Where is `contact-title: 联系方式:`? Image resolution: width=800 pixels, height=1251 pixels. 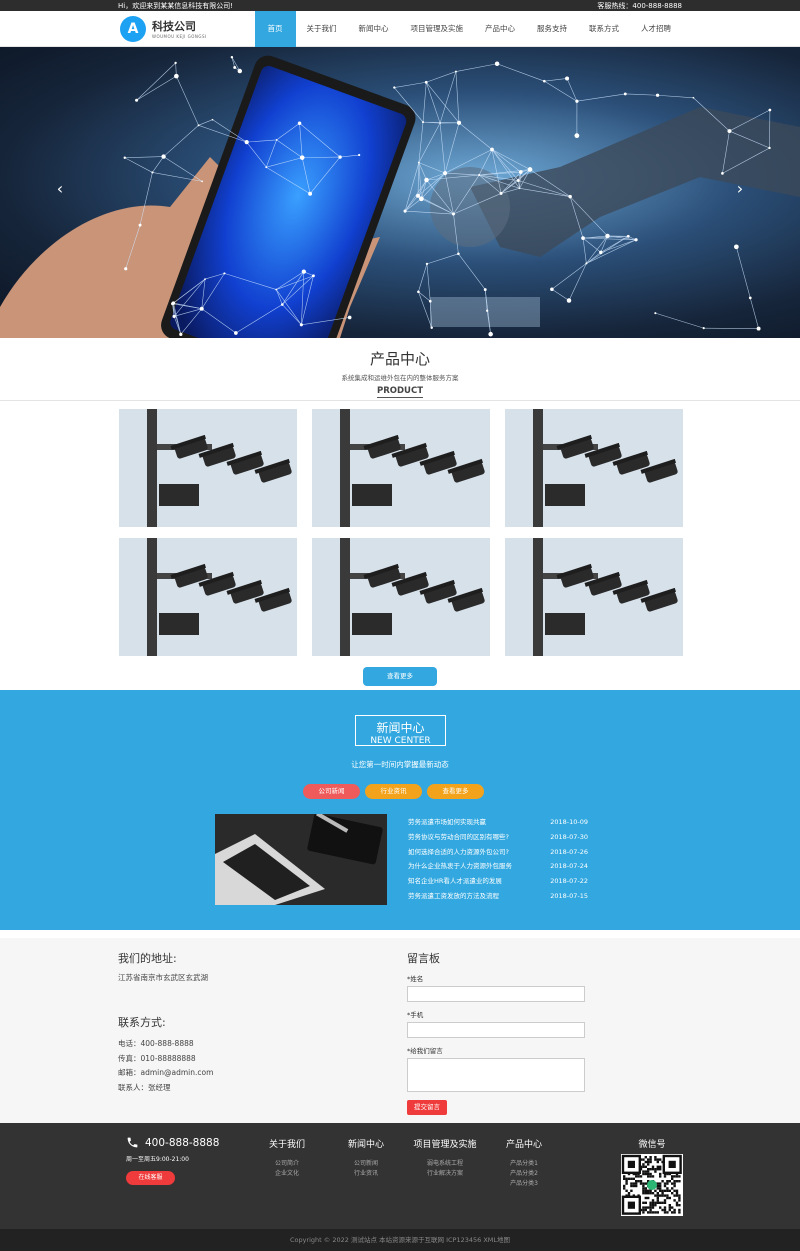
contact-title: 联系方式: is located at coordinates (142, 1022).